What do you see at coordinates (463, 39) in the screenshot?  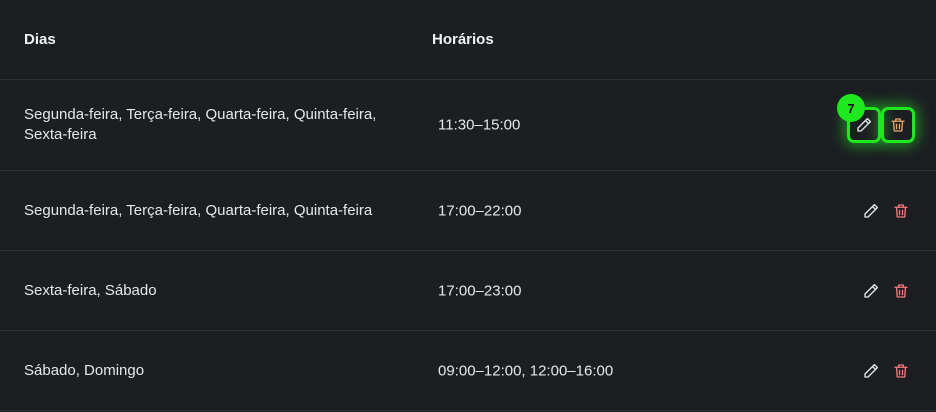 I see `column-header-hours: Horários` at bounding box center [463, 39].